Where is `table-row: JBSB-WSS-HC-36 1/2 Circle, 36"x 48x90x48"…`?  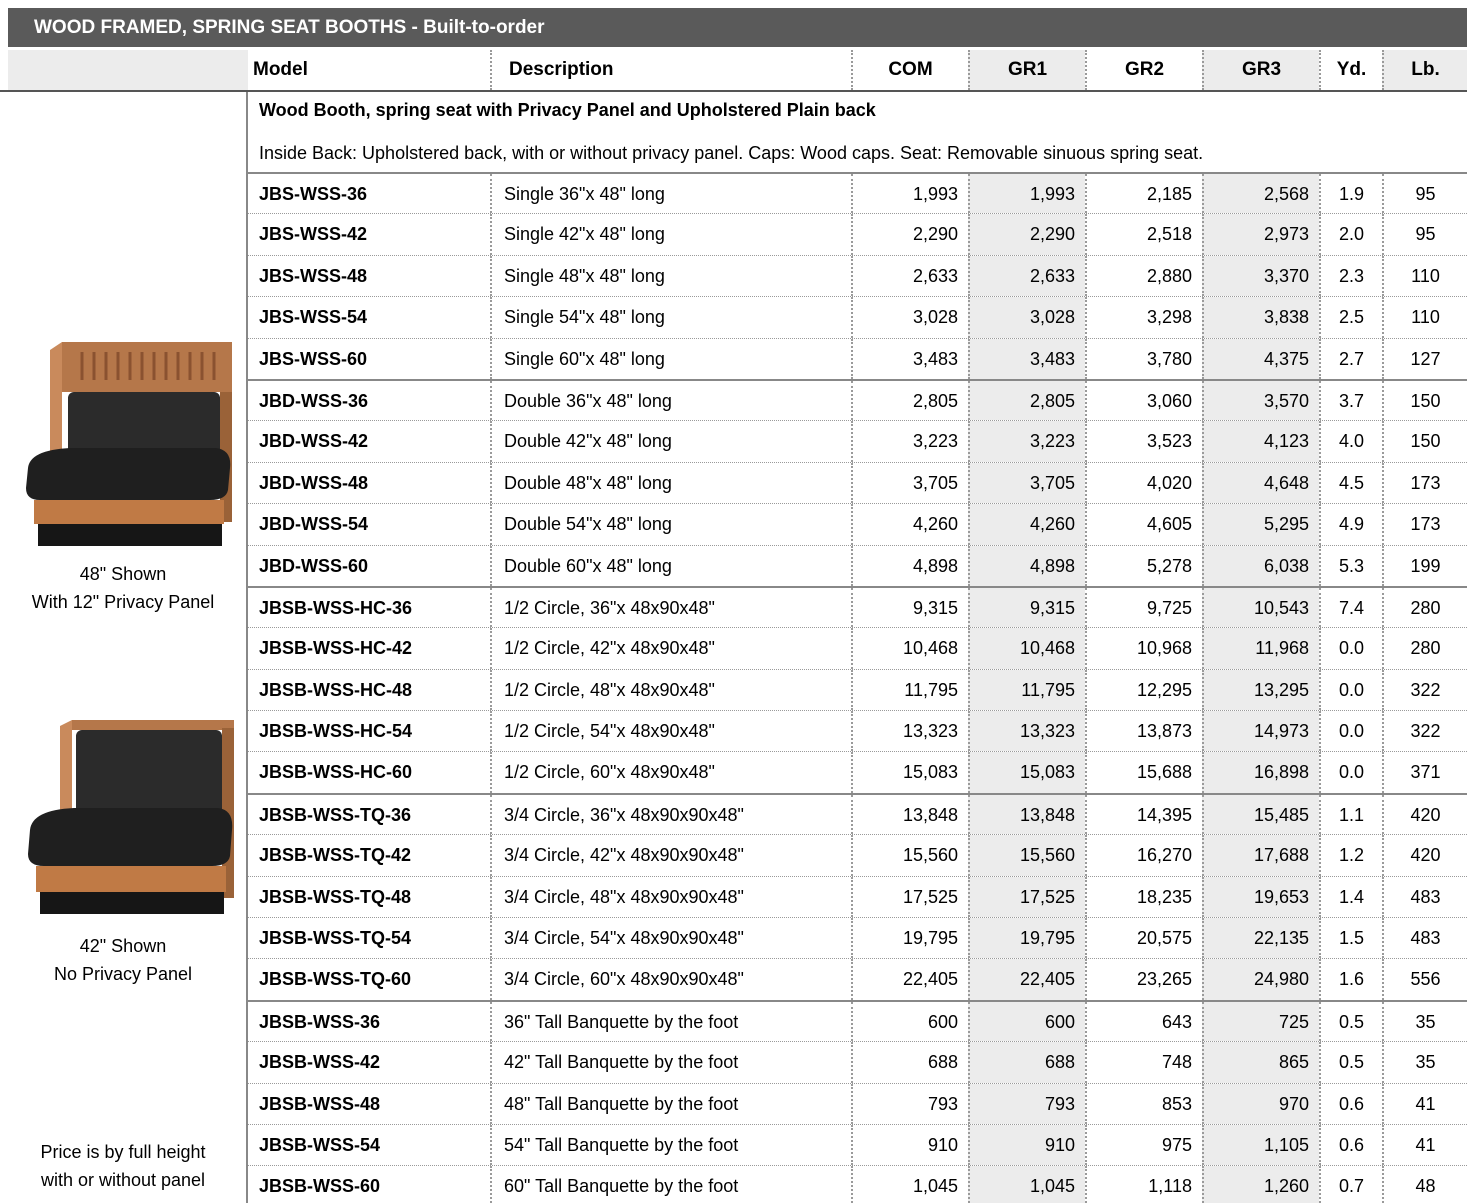
table-row: JBSB-WSS-HC-36 1/2 Circle, 36"x 48x90x48"… is located at coordinates (857, 606).